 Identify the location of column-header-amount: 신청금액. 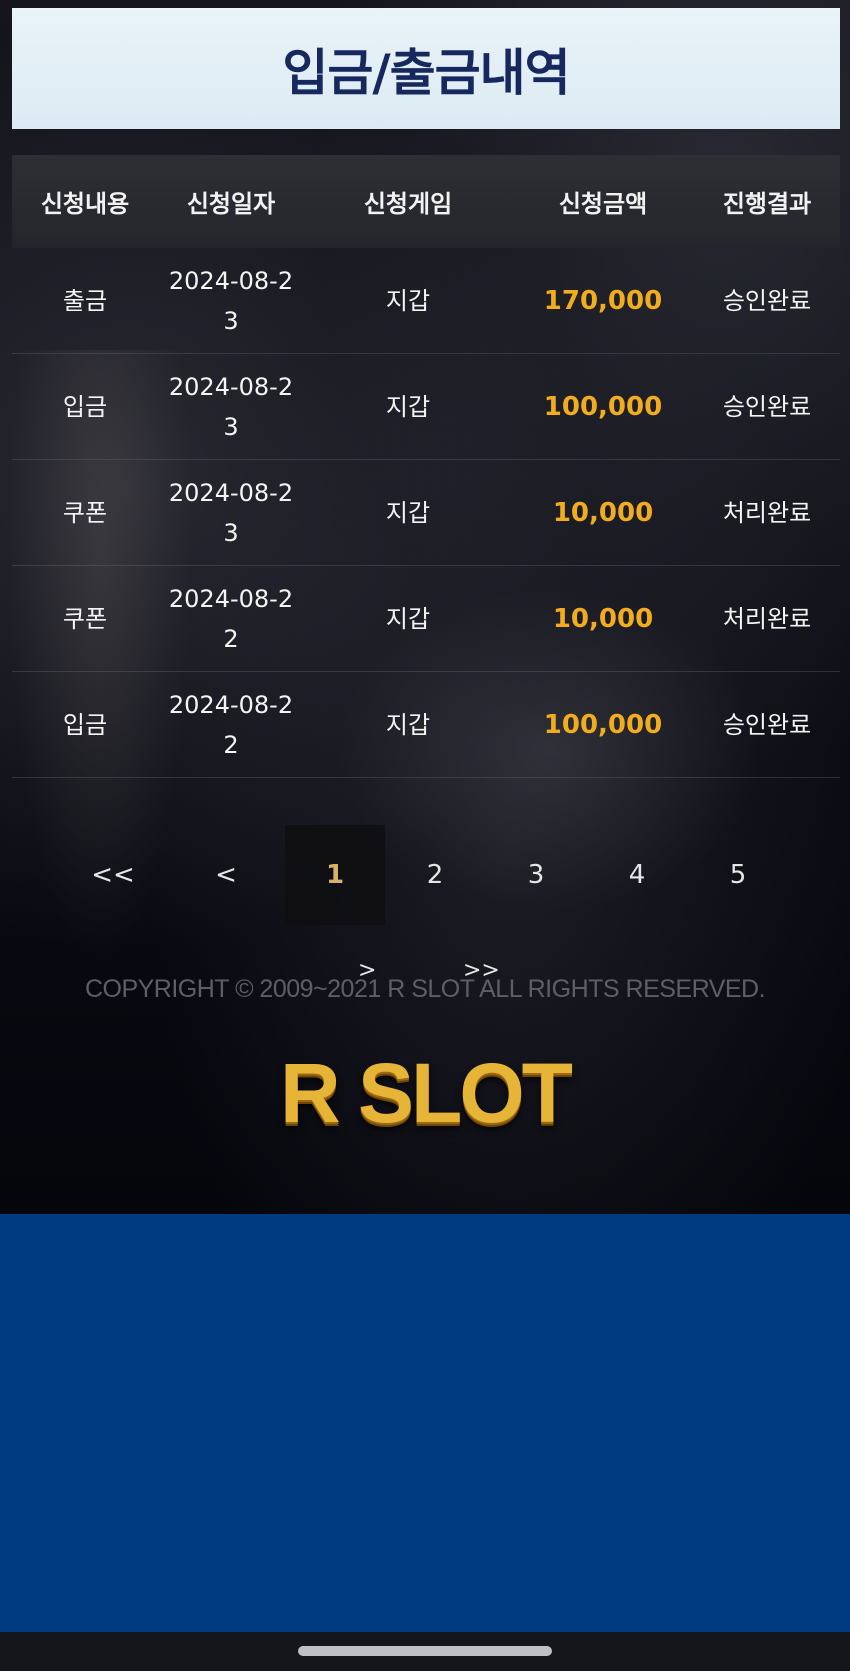
(603, 204).